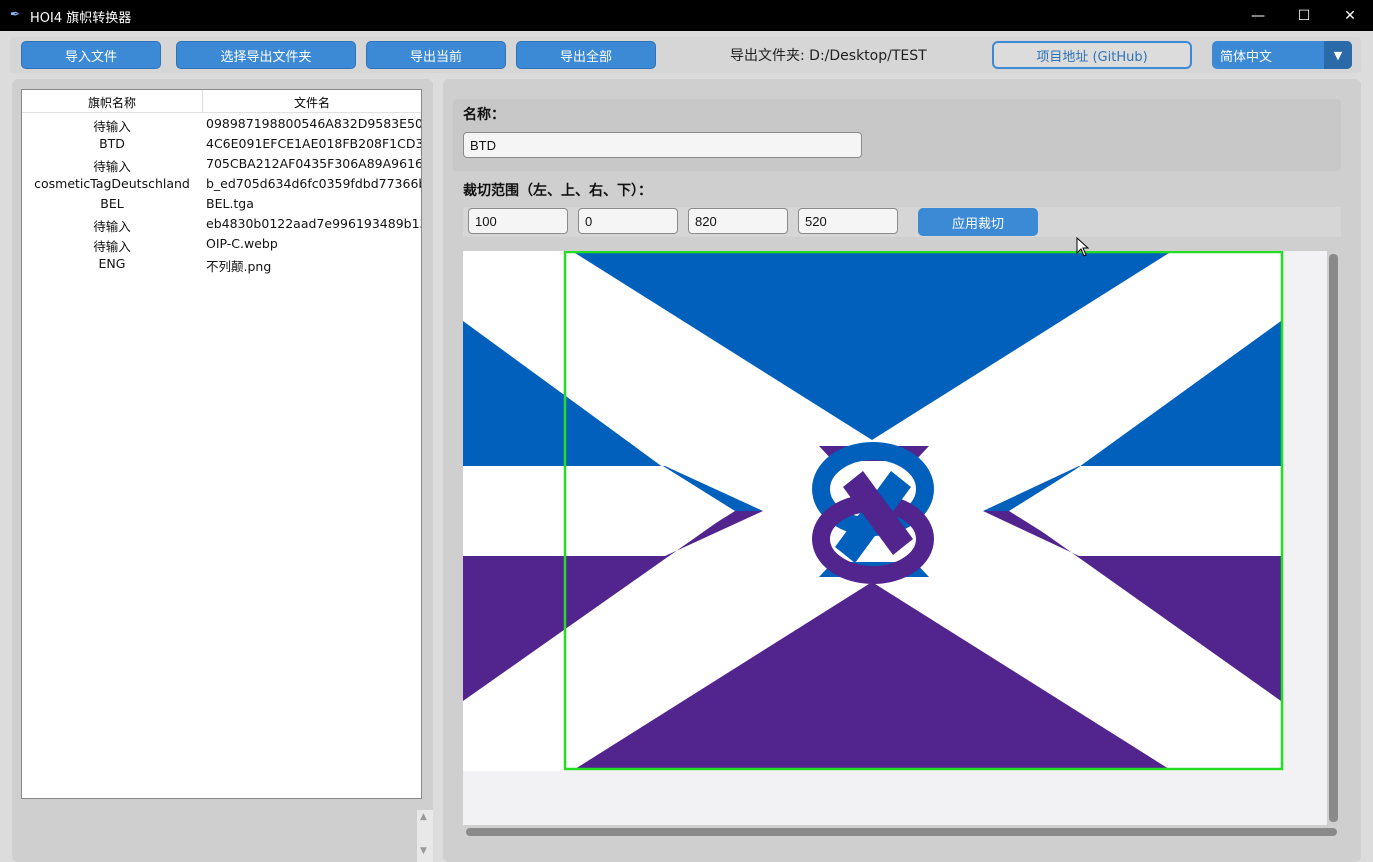 The image size is (1373, 862). What do you see at coordinates (425, 836) in the screenshot?
I see `table-scrollbar: ▲ ▼` at bounding box center [425, 836].